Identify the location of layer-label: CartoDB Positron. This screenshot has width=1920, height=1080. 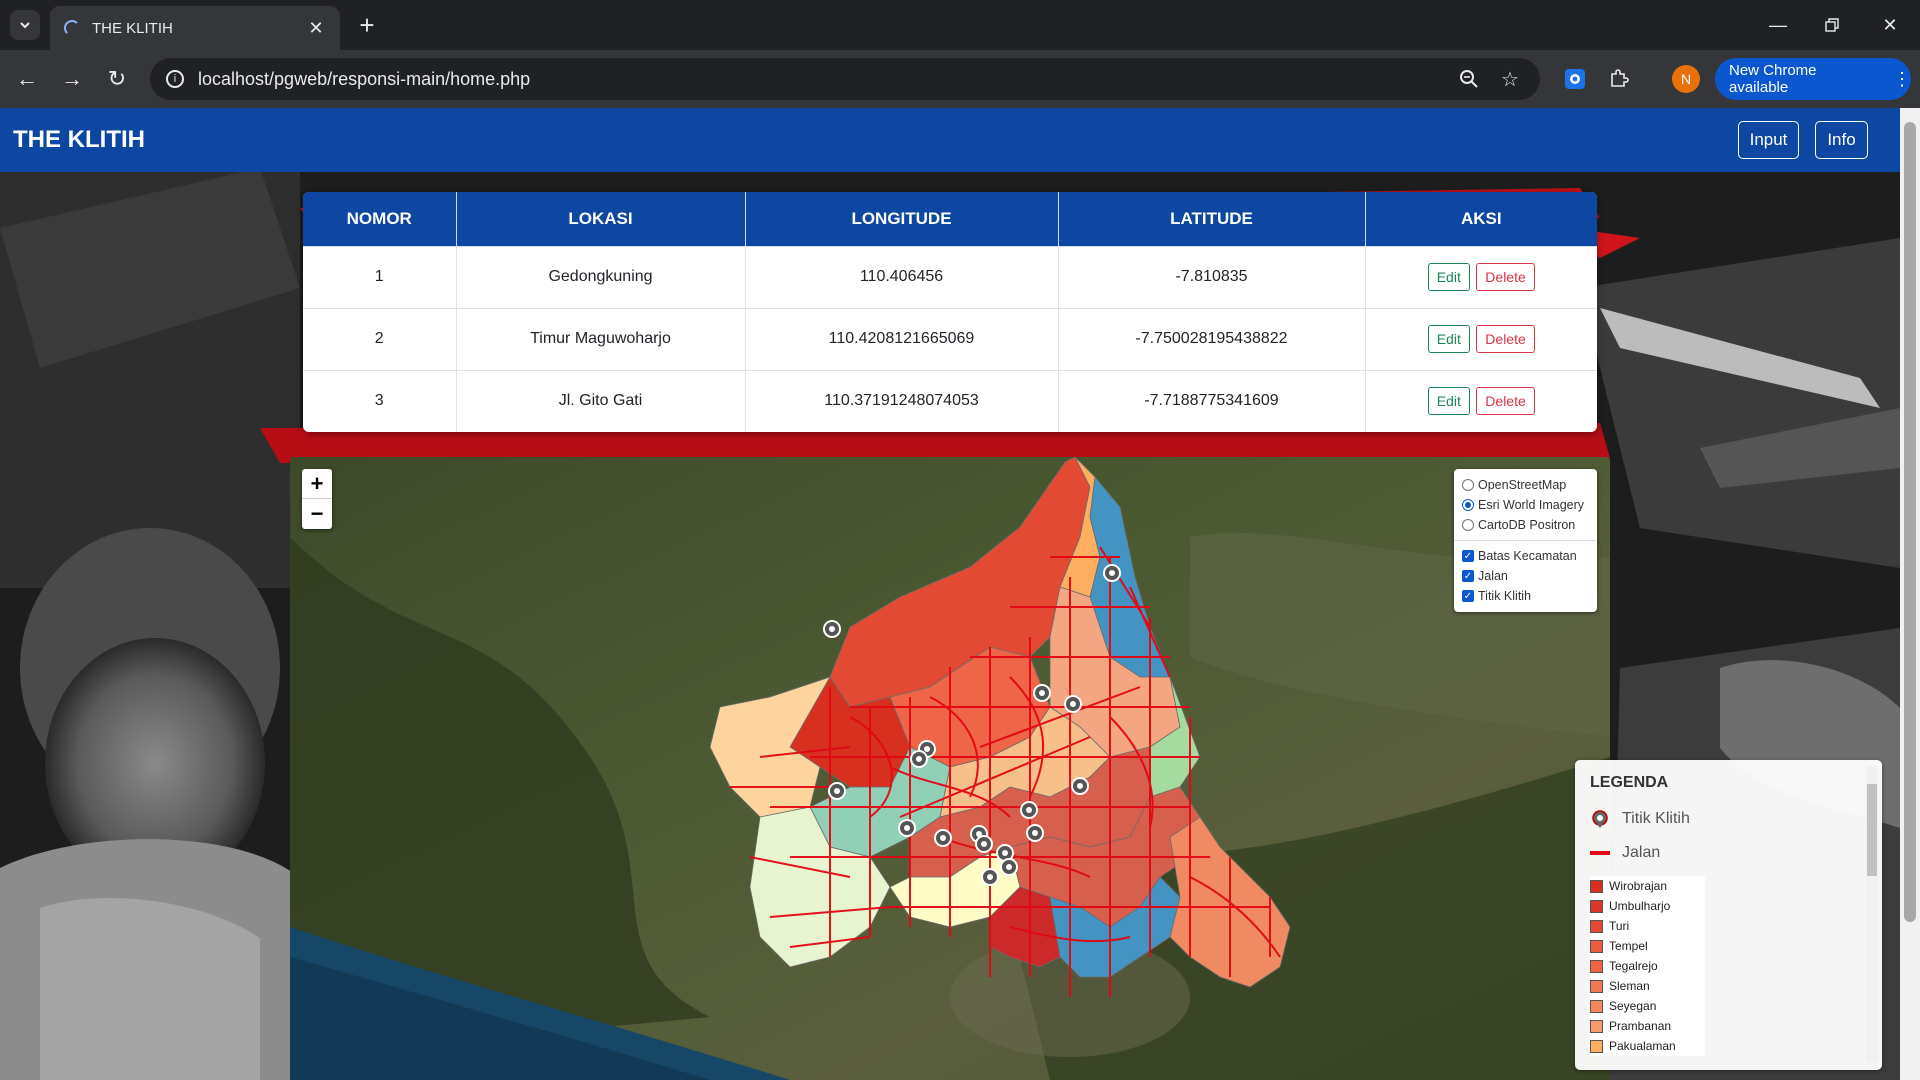
(1527, 525).